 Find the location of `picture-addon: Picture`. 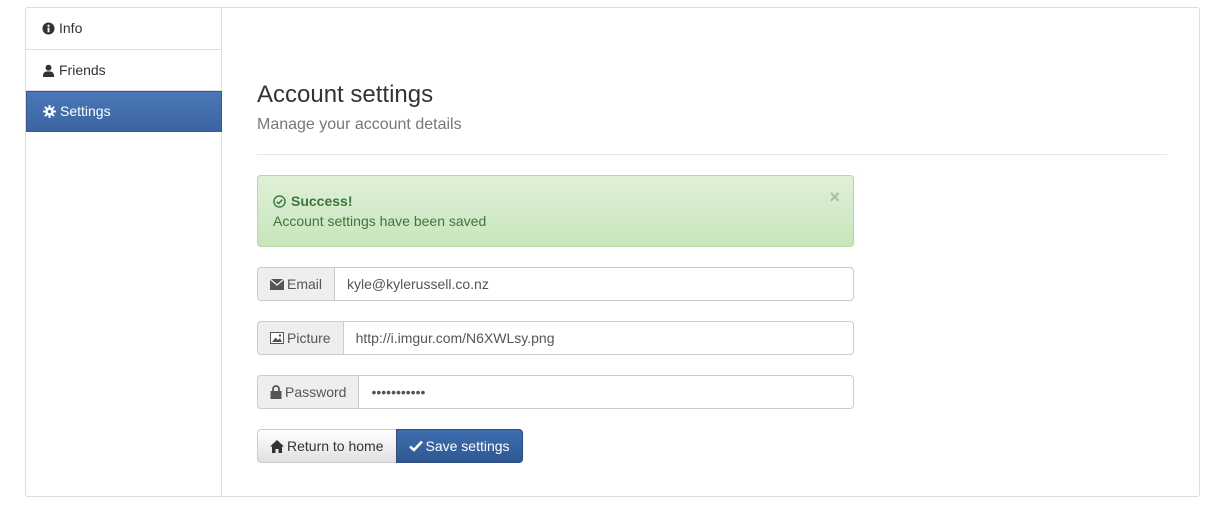

picture-addon: Picture is located at coordinates (300, 338).